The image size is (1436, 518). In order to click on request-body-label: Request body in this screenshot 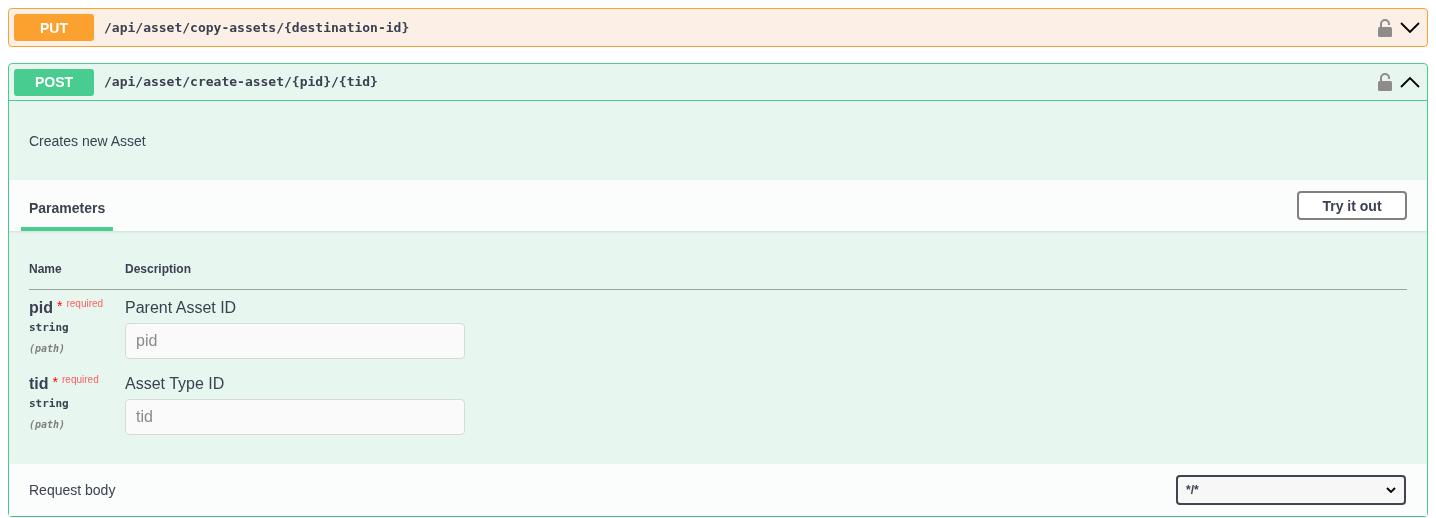, I will do `click(72, 490)`.